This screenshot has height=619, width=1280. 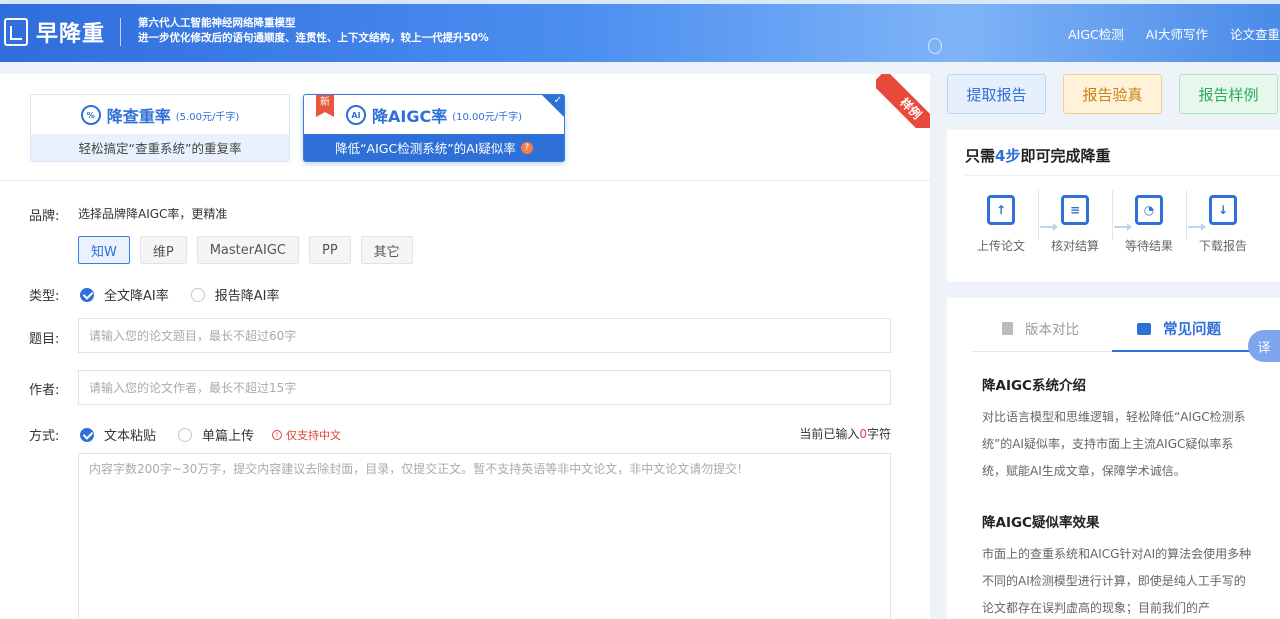 I want to click on upload-icon: ↑, so click(x=1001, y=210).